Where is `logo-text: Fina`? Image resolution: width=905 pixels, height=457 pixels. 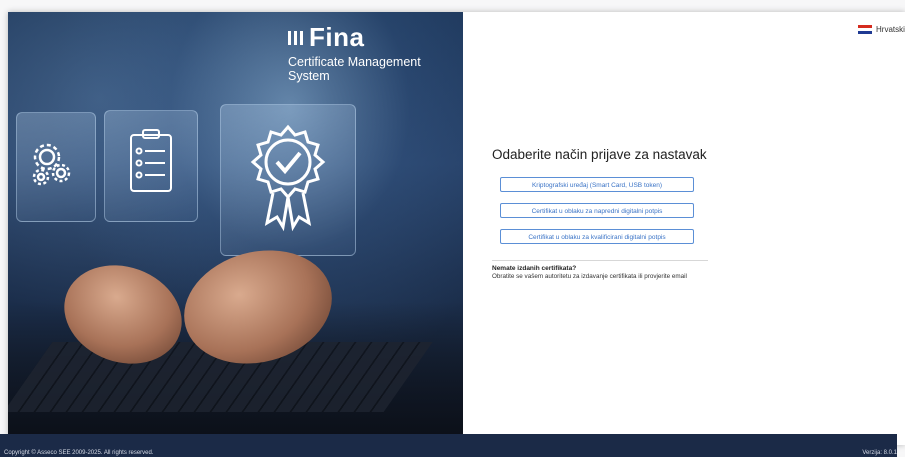
logo-text: Fina is located at coordinates (337, 37).